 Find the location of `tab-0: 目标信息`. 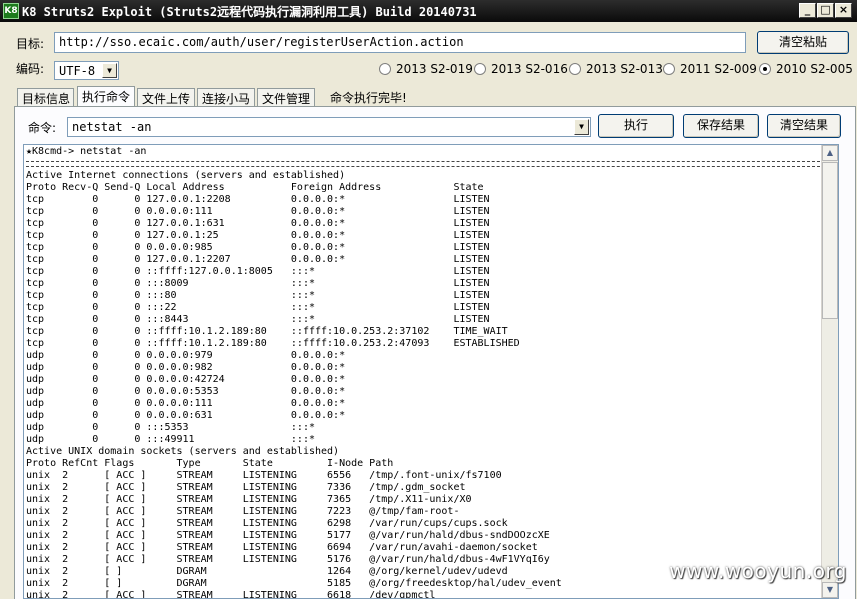

tab-0: 目标信息 is located at coordinates (45, 97).